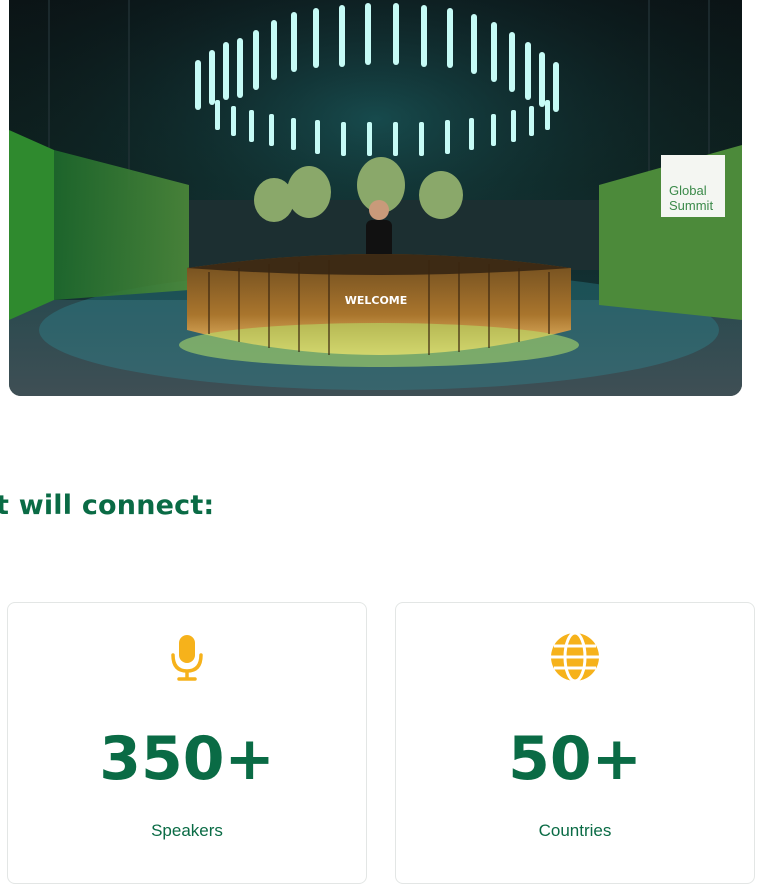  I want to click on speakers-count: 350+, so click(187, 759).